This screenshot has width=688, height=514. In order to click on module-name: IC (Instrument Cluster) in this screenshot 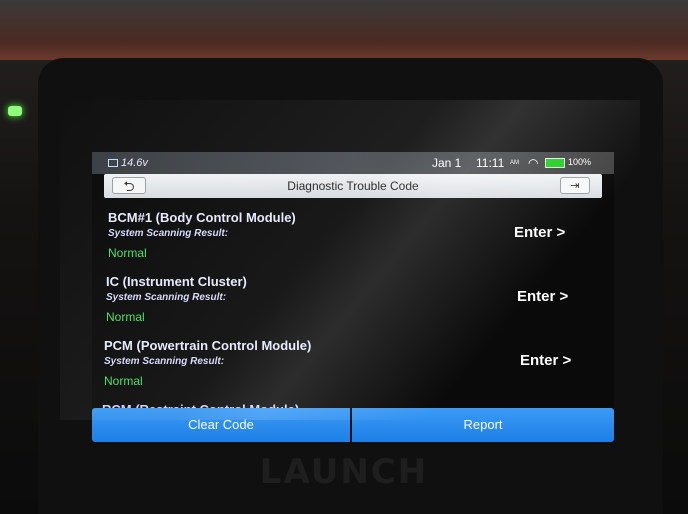, I will do `click(176, 281)`.